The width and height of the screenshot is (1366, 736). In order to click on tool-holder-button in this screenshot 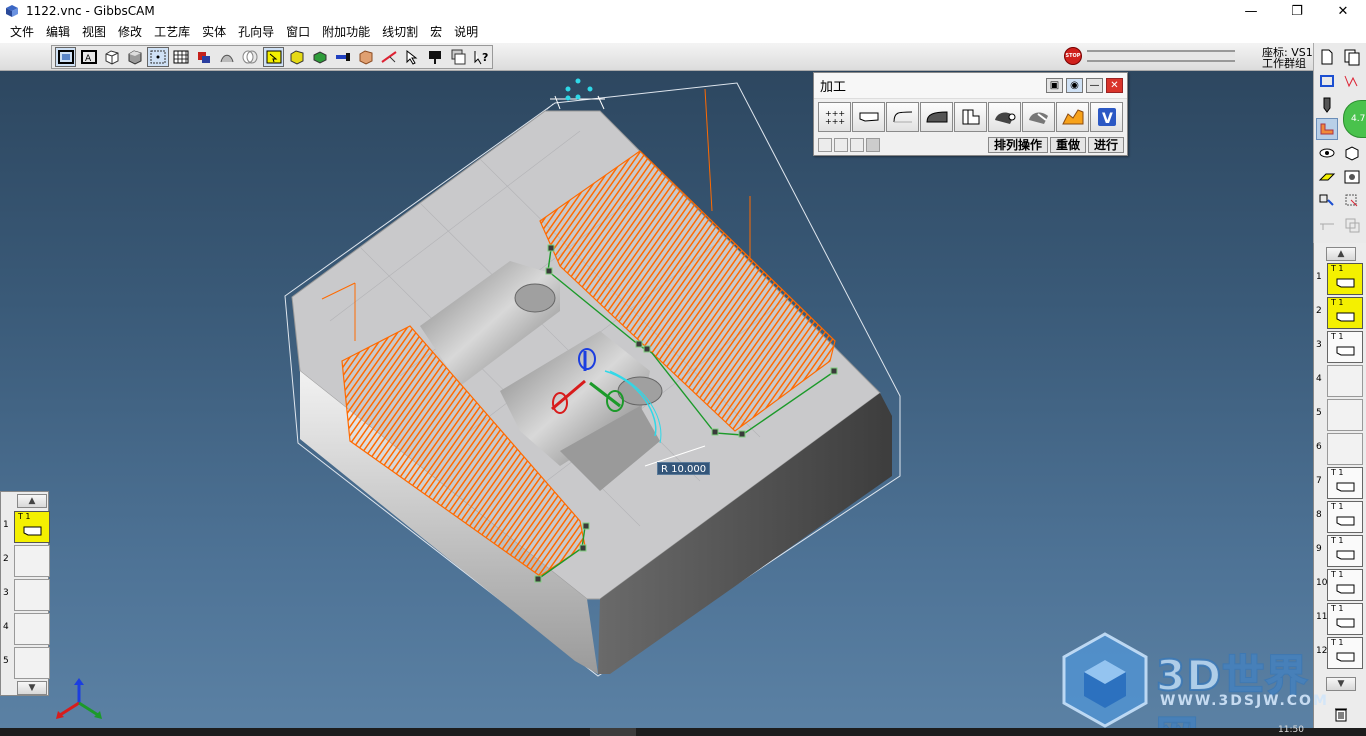, I will do `click(342, 57)`.